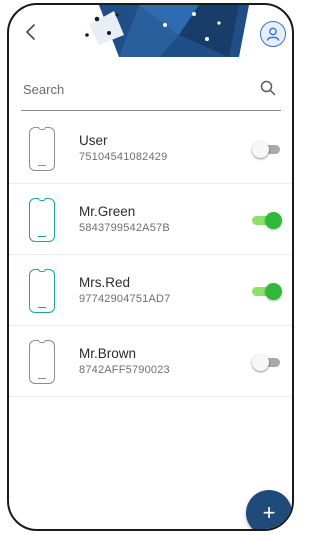  What do you see at coordinates (150, 361) in the screenshot?
I see `list-item: Mr.Brown 8742AFF5790023` at bounding box center [150, 361].